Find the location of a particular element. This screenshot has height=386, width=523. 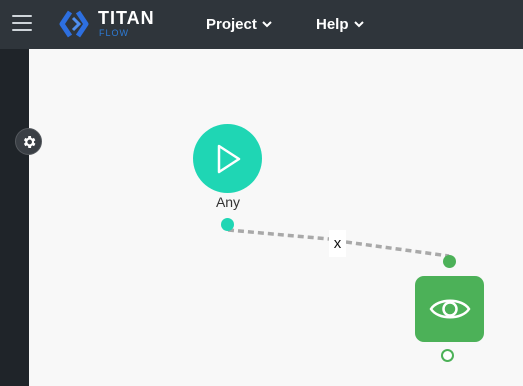

view-node is located at coordinates (449, 309).